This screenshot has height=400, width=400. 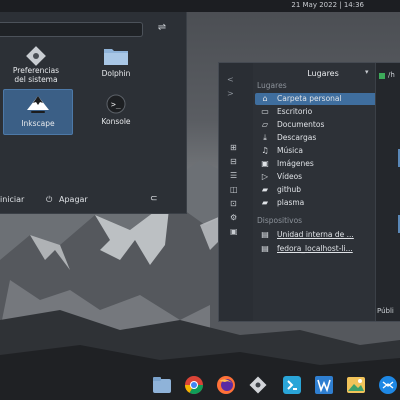 I want to click on kdeconnect-icon, so click(x=388, y=385).